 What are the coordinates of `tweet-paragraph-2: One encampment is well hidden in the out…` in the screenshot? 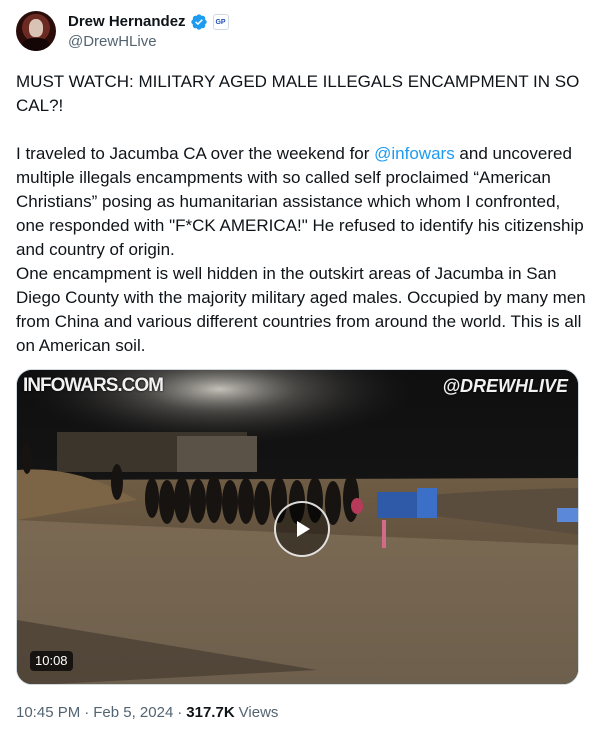 It's located at (301, 309).